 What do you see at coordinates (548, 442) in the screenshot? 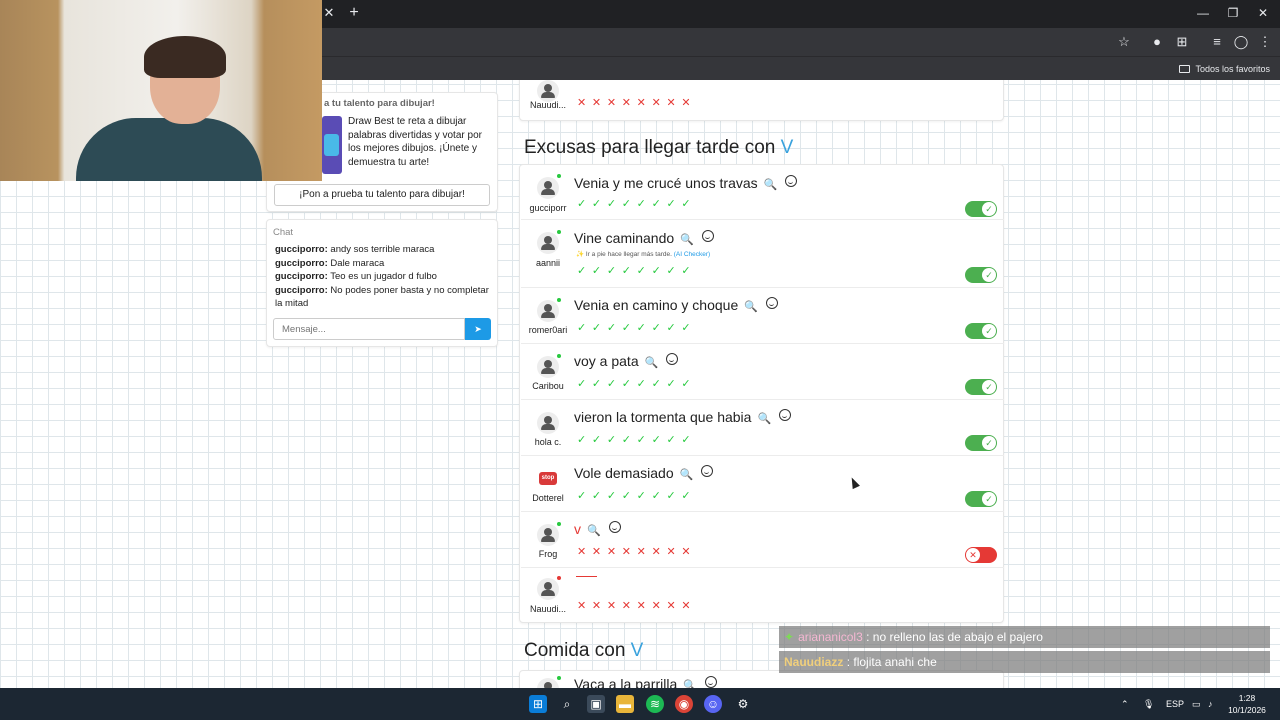
I see `username: hola c.` at bounding box center [548, 442].